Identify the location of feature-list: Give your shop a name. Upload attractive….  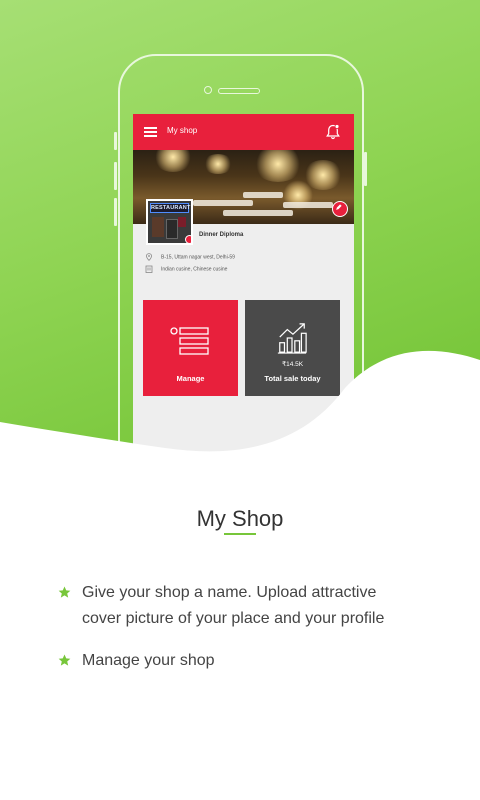
(238, 635).